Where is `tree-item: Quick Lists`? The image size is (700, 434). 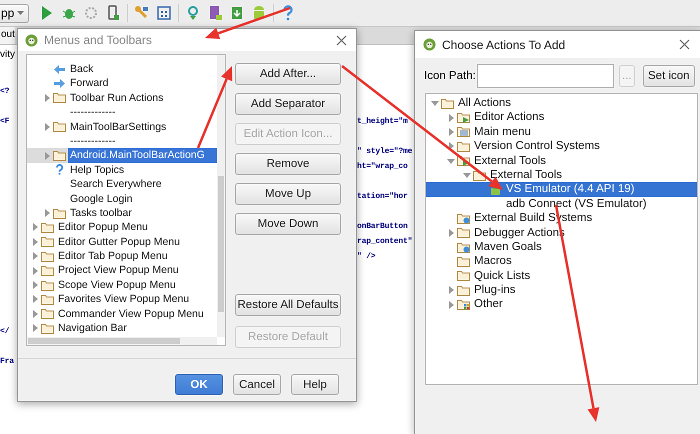 tree-item: Quick Lists is located at coordinates (561, 276).